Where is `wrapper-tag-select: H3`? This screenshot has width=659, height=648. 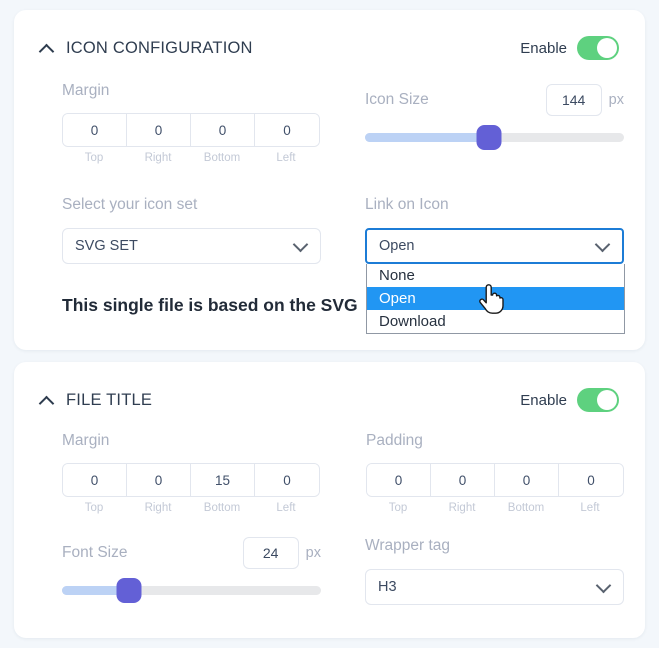 wrapper-tag-select: H3 is located at coordinates (494, 587).